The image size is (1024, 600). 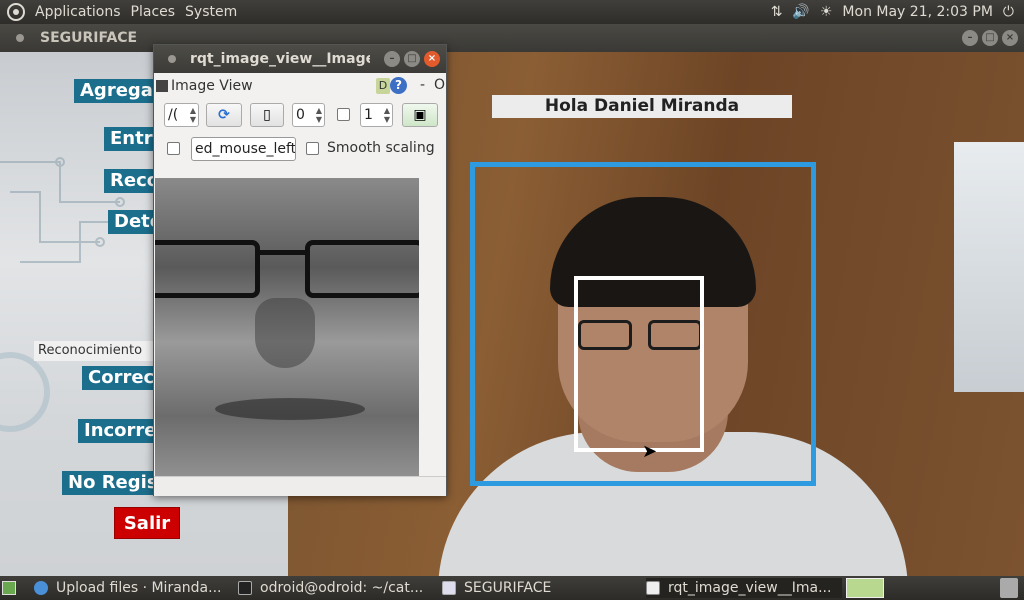 What do you see at coordinates (383, 86) in the screenshot?
I see `dock-d-icon: D` at bounding box center [383, 86].